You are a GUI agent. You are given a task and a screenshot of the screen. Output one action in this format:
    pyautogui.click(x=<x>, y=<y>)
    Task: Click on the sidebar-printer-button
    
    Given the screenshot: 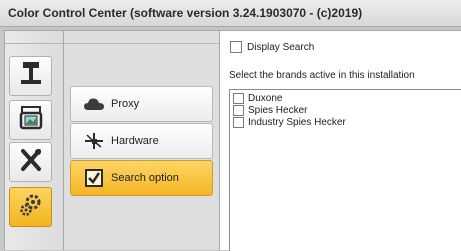 What is the action you would take?
    pyautogui.click(x=30, y=120)
    